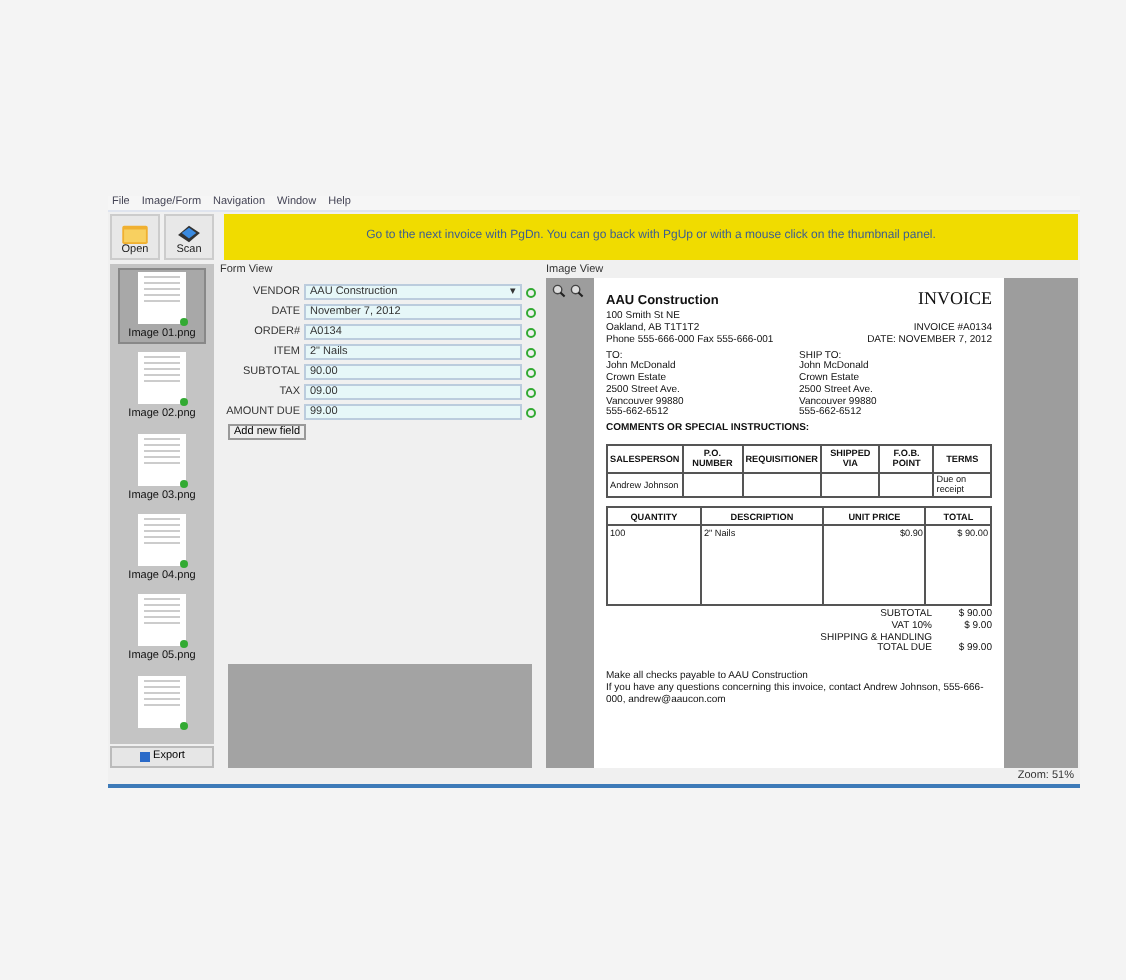 This screenshot has width=1126, height=980. Describe the element at coordinates (189, 233) in the screenshot. I see `scanner-icon` at that location.